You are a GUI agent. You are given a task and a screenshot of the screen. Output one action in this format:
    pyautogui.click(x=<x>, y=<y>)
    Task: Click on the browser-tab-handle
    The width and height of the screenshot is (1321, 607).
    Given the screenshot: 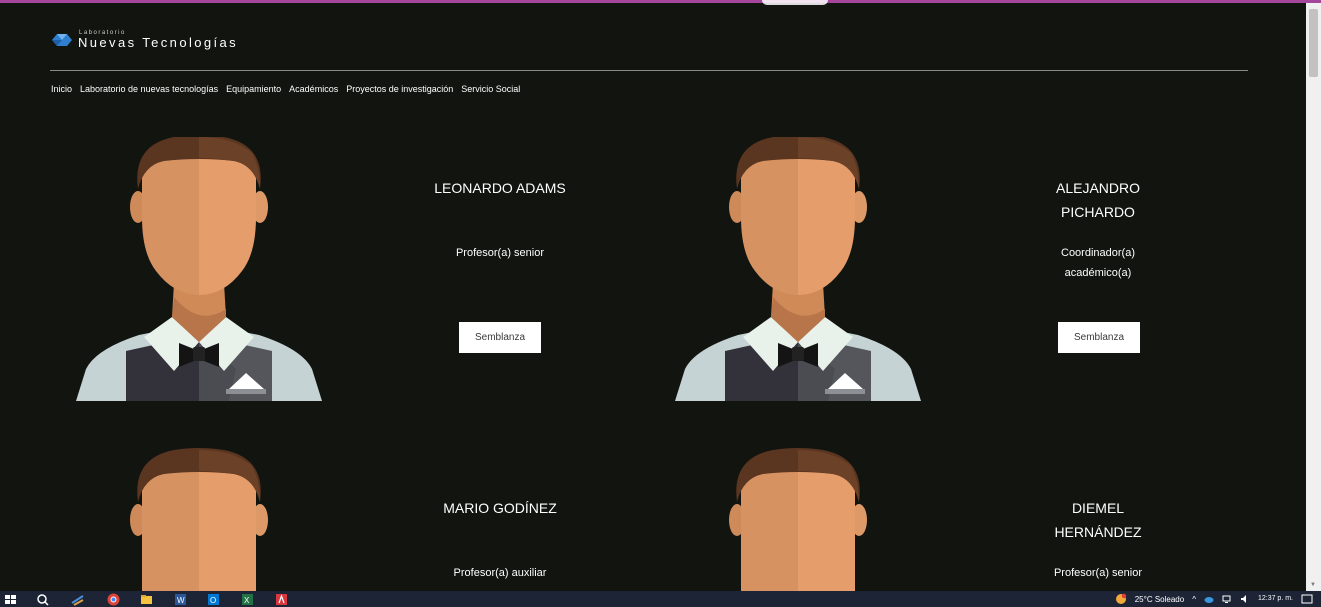 What is the action you would take?
    pyautogui.click(x=795, y=2)
    